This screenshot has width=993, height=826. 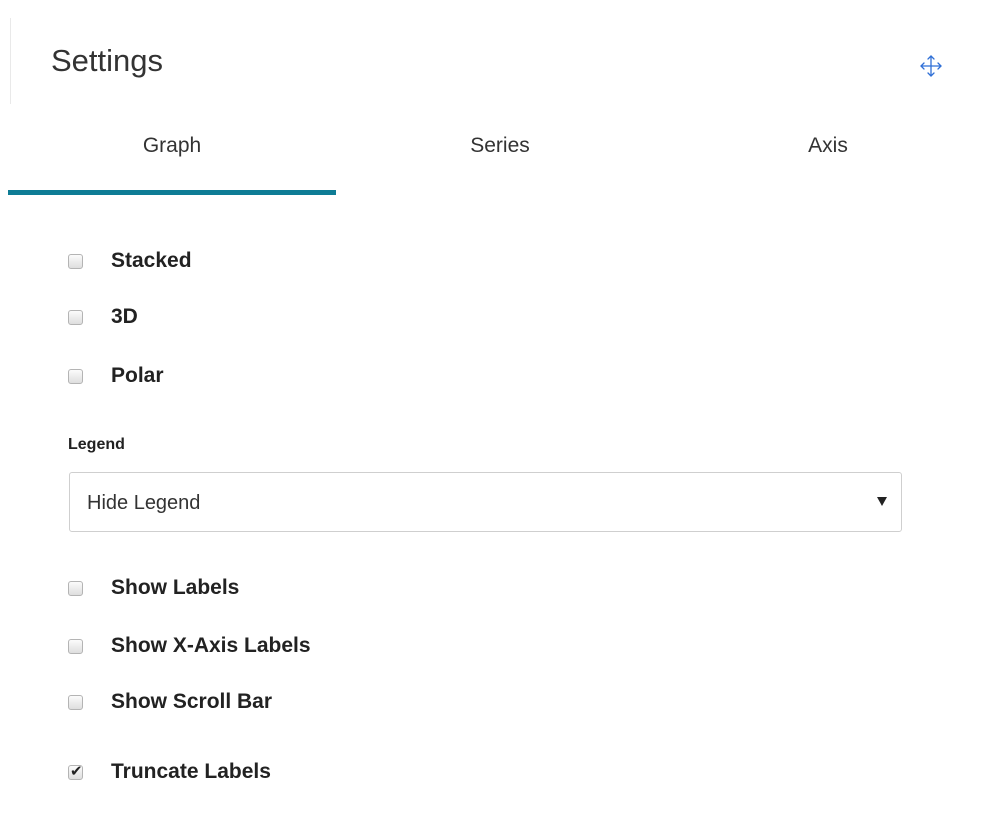 What do you see at coordinates (124, 316) in the screenshot?
I see `3d-label: 3D` at bounding box center [124, 316].